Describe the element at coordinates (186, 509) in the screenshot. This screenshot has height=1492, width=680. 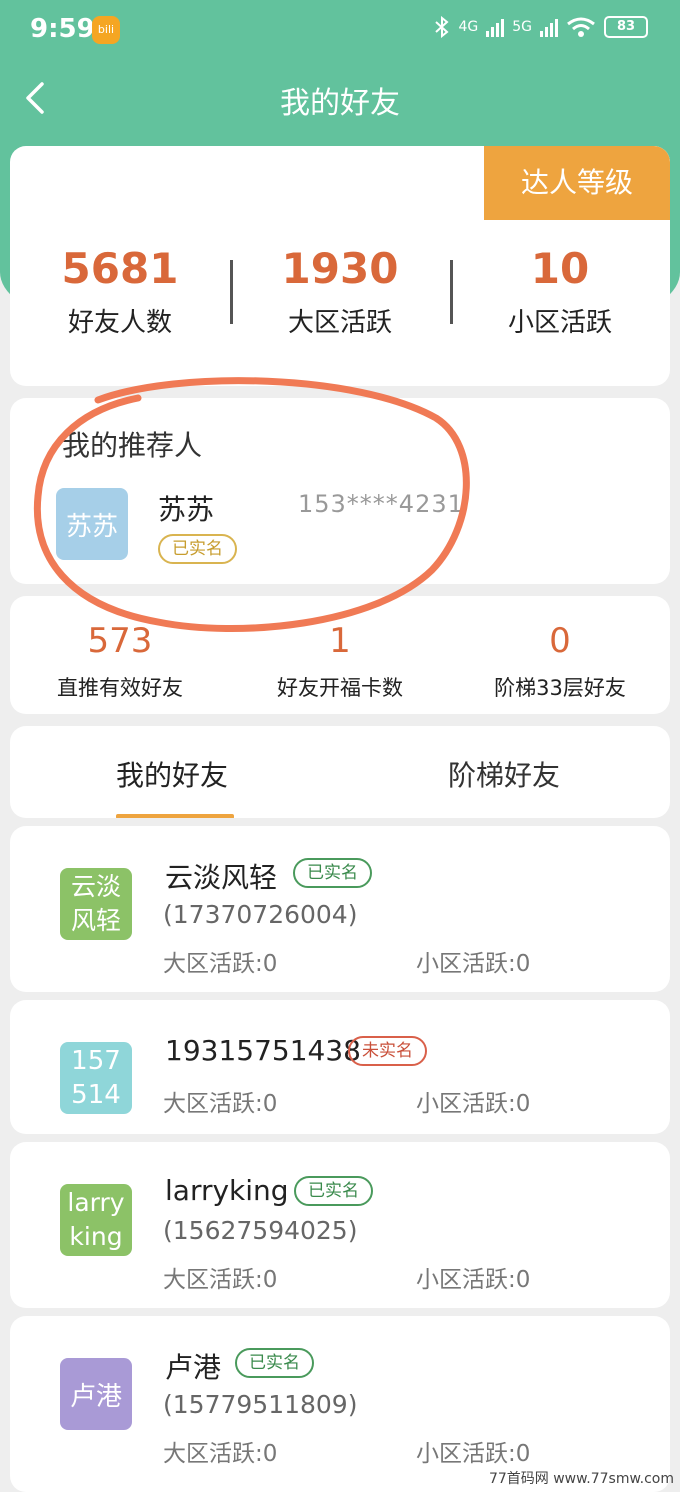
I see `referrer-name: 苏苏` at that location.